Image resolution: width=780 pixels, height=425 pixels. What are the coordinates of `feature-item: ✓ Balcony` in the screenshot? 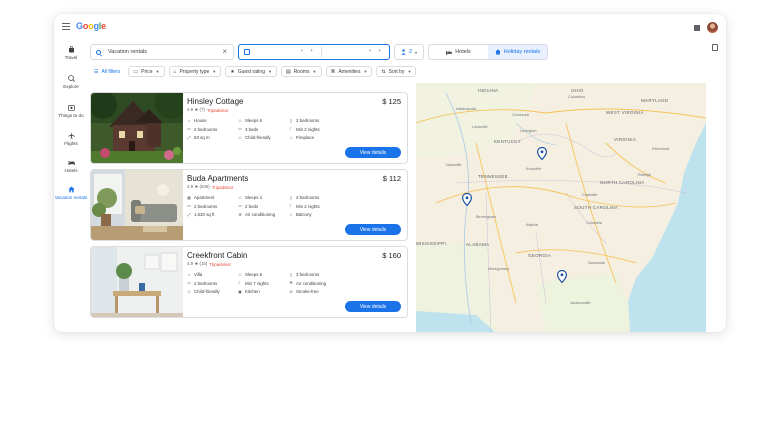 It's located at (314, 214).